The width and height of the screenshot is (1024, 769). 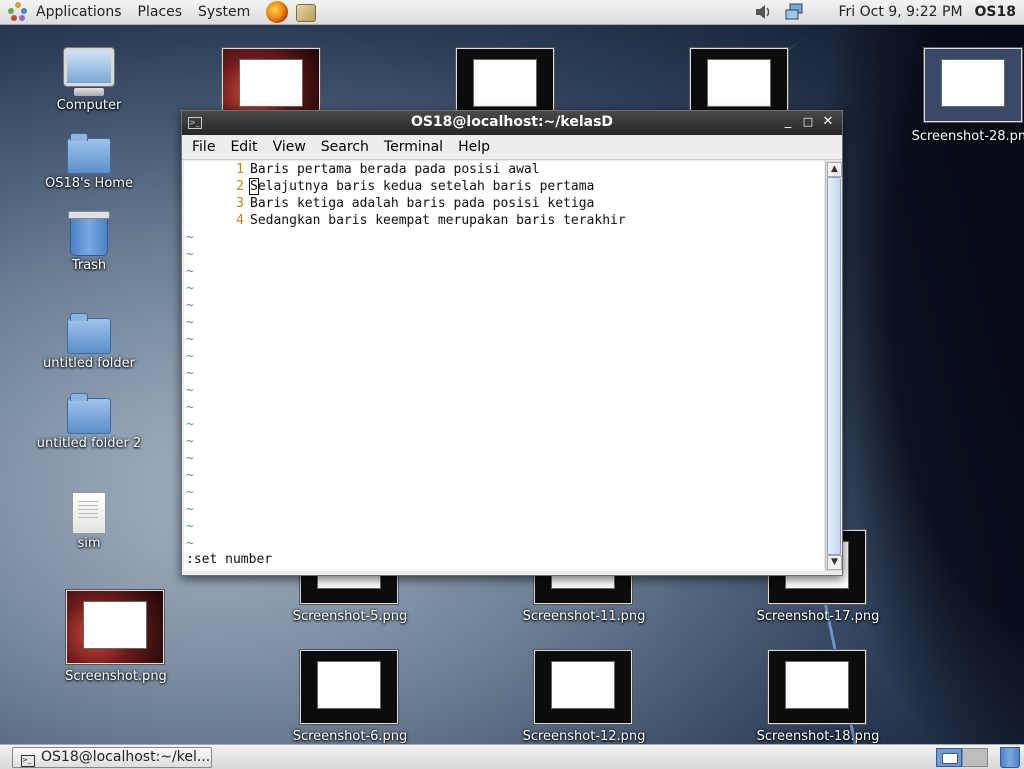 I want to click on desktop-icon-label: Trash, so click(x=89, y=265).